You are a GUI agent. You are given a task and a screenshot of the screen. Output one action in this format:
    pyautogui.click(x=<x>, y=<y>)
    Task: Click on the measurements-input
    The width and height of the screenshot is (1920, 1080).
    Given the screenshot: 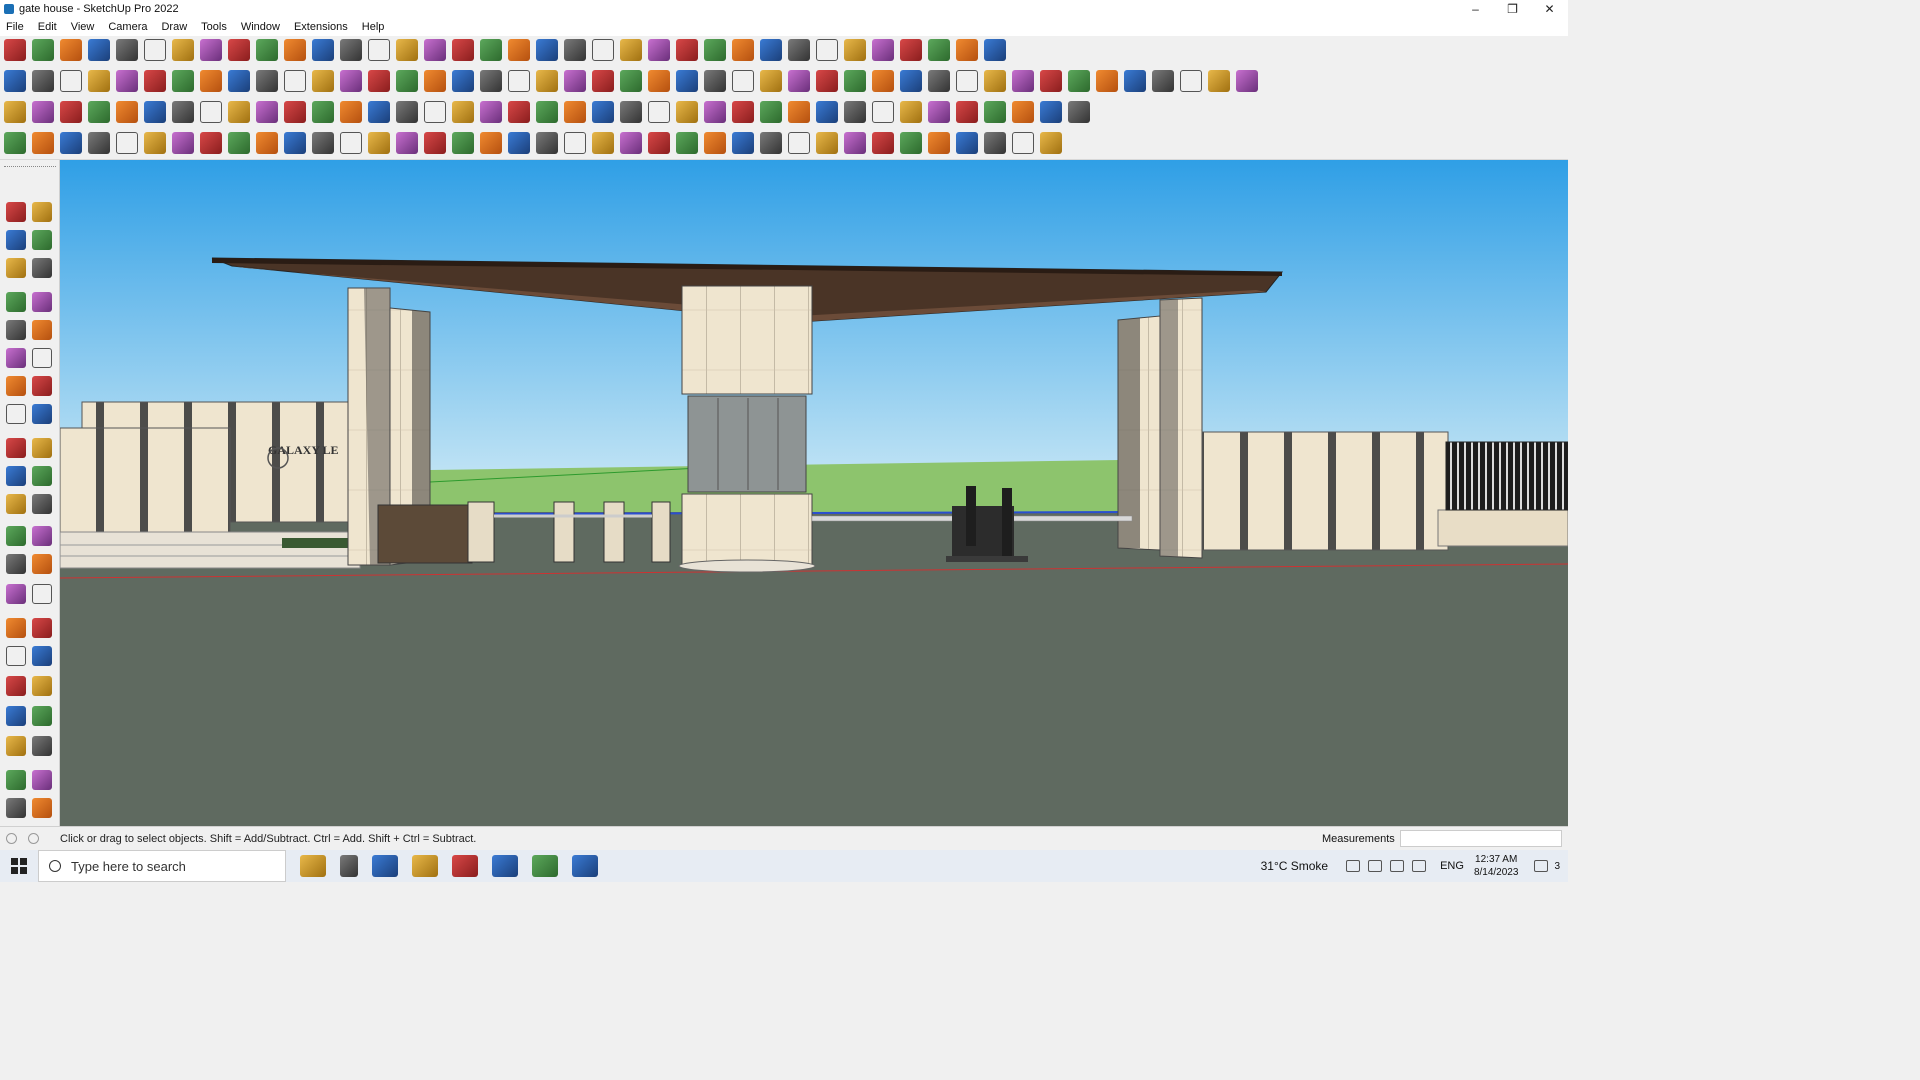 What is the action you would take?
    pyautogui.click(x=1481, y=838)
    